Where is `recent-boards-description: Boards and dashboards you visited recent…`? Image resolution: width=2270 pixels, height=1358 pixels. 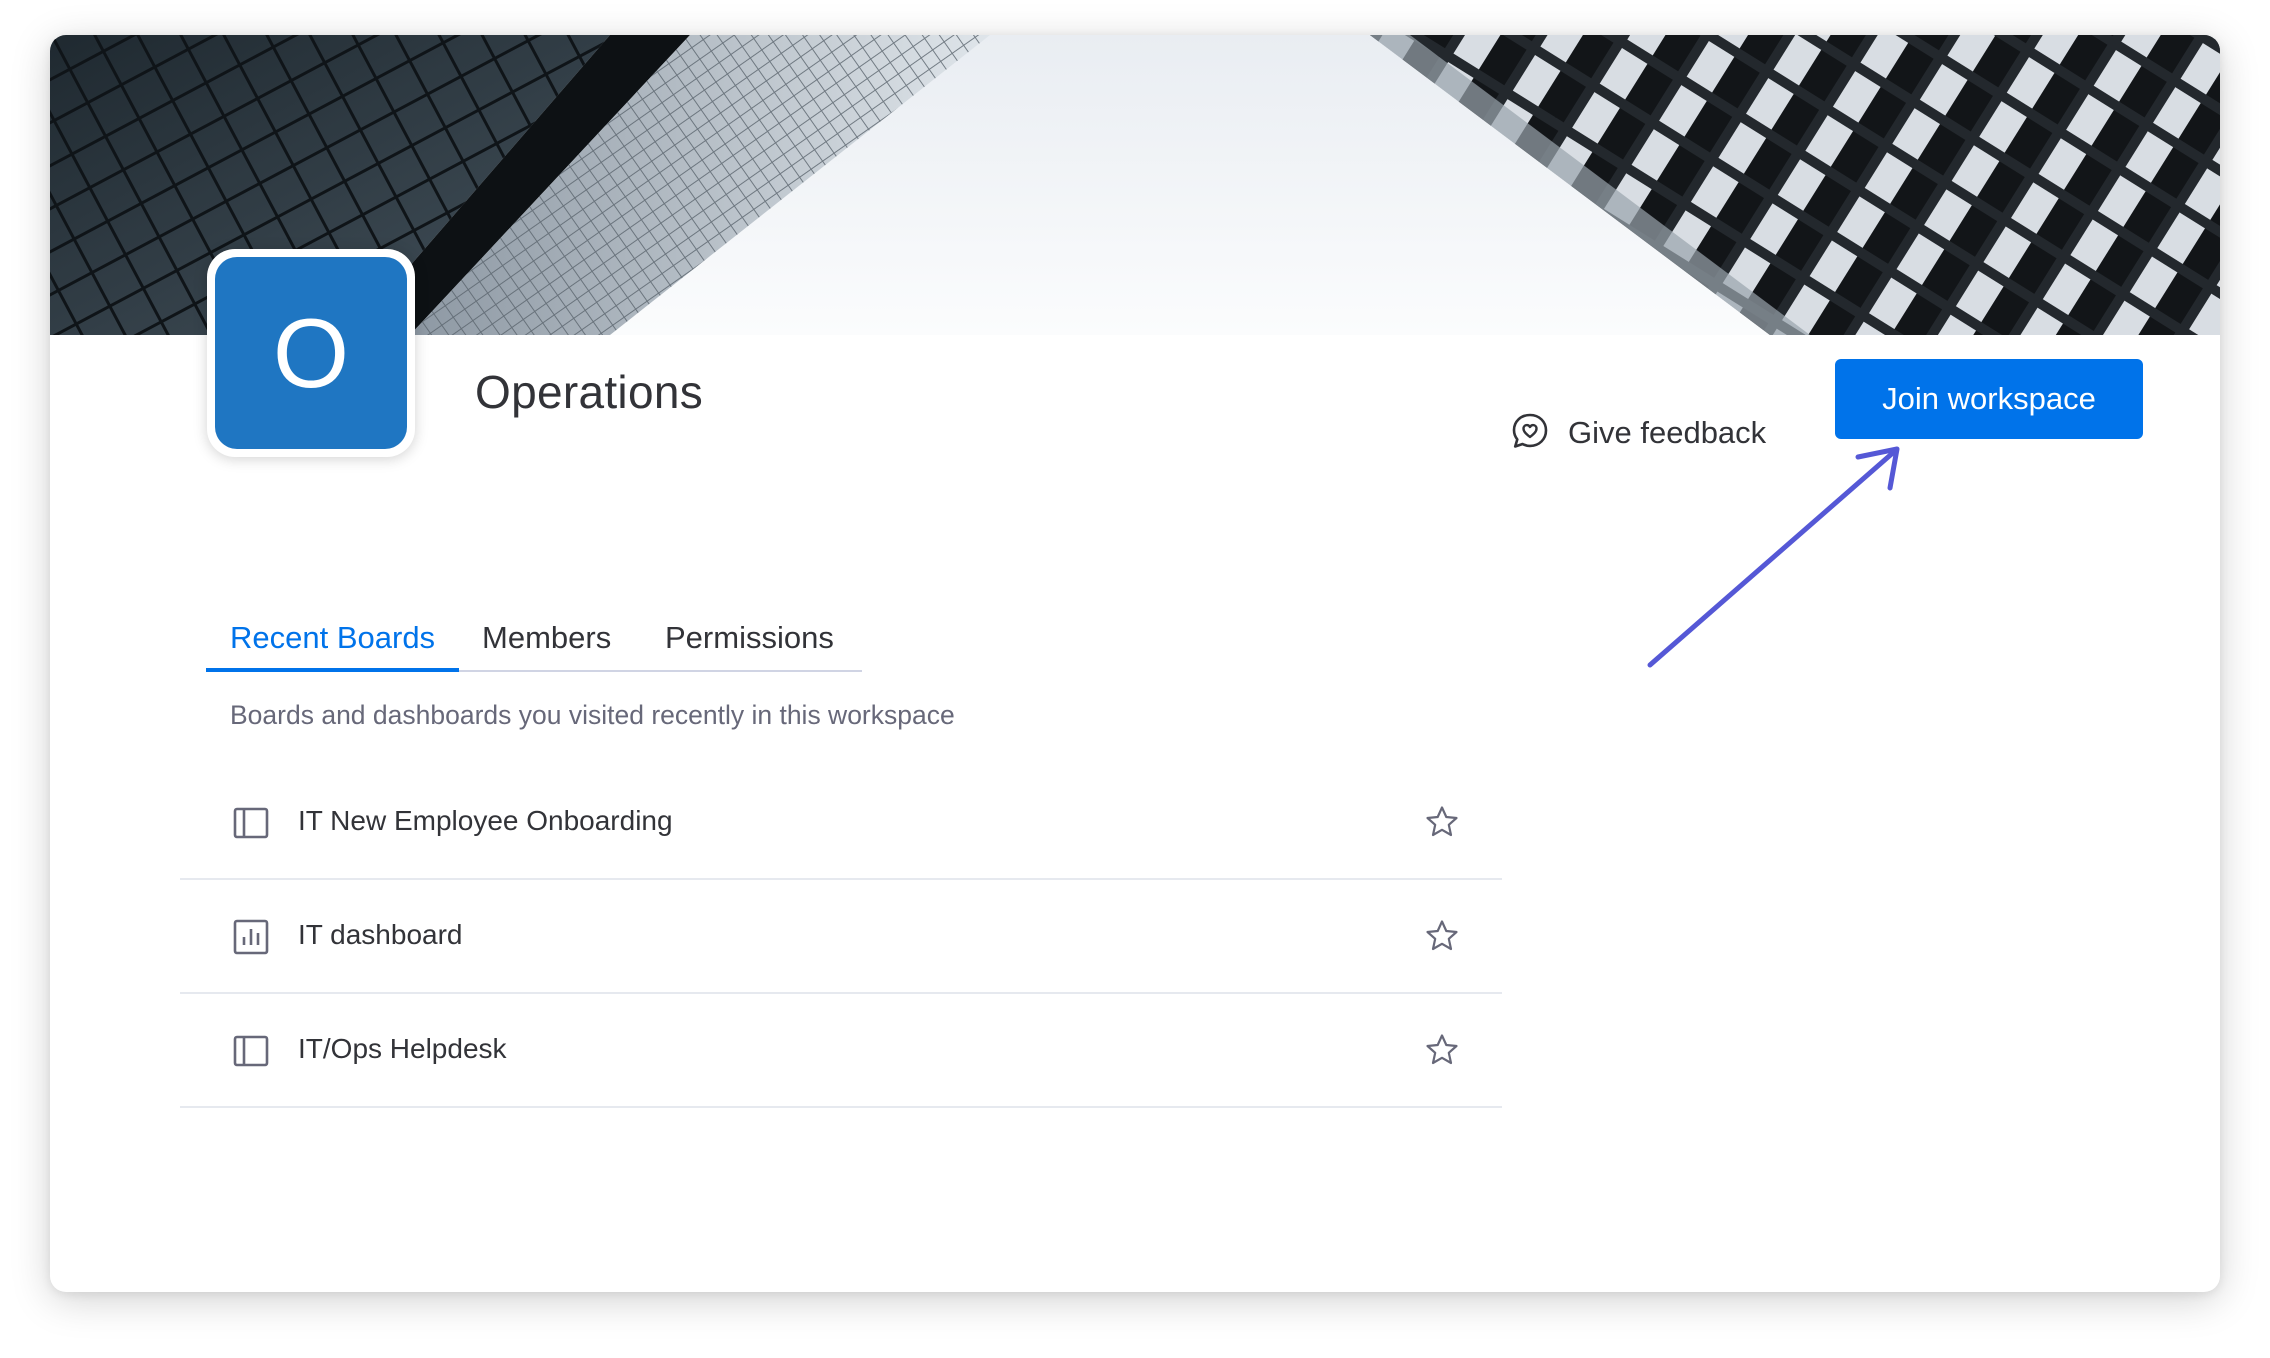 recent-boards-description: Boards and dashboards you visited recent… is located at coordinates (592, 715).